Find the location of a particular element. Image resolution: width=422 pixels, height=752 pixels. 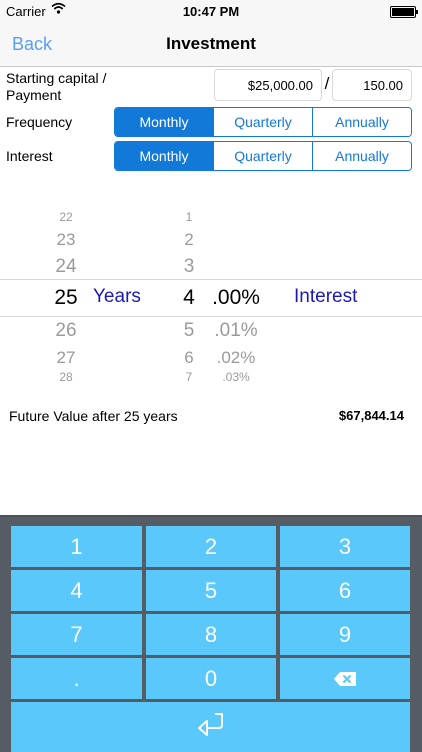

enter-icon is located at coordinates (211, 727).